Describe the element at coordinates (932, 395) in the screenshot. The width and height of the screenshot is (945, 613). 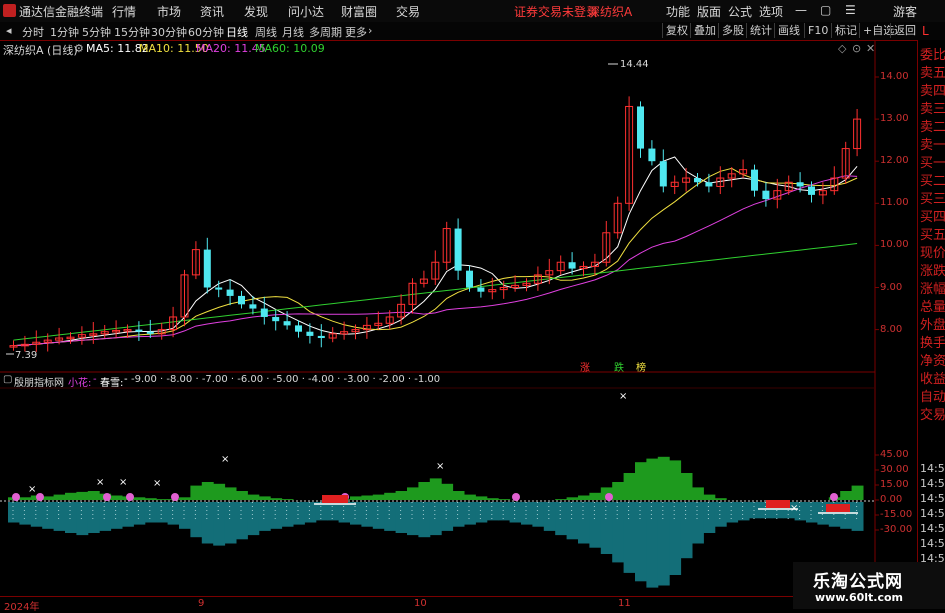
I see `side-panel-label: 自动` at that location.